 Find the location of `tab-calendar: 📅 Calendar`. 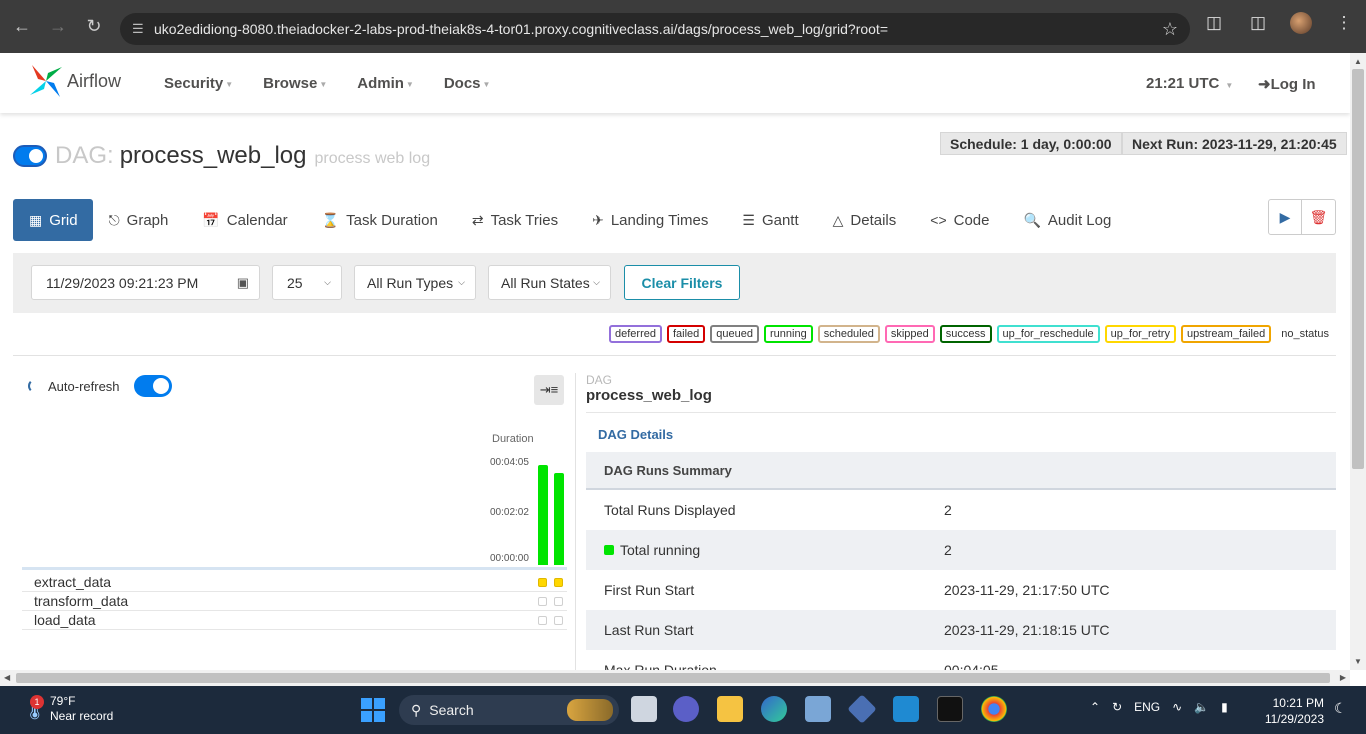

tab-calendar: 📅 Calendar is located at coordinates (245, 220).